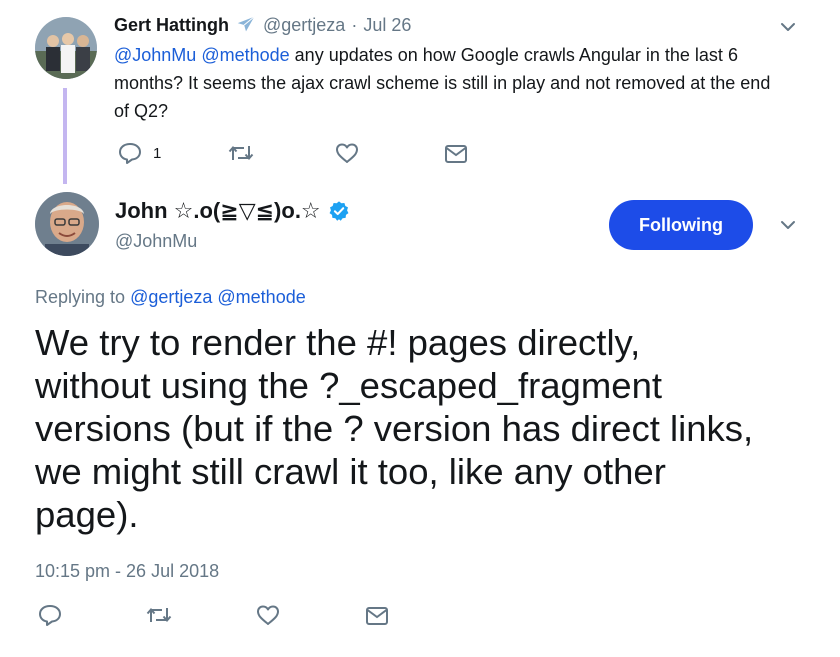  Describe the element at coordinates (387, 25) in the screenshot. I see `reply-date: Jul 26` at that location.